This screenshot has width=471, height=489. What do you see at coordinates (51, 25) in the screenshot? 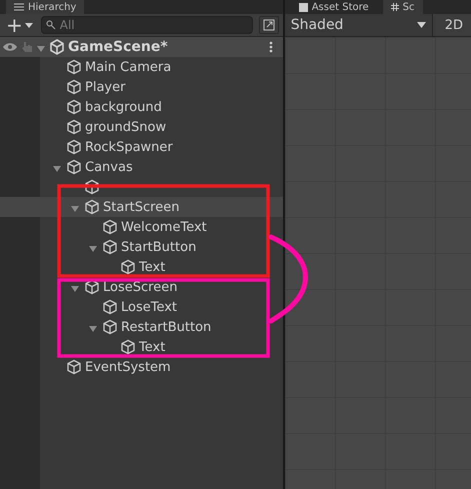
I see `search-icon` at bounding box center [51, 25].